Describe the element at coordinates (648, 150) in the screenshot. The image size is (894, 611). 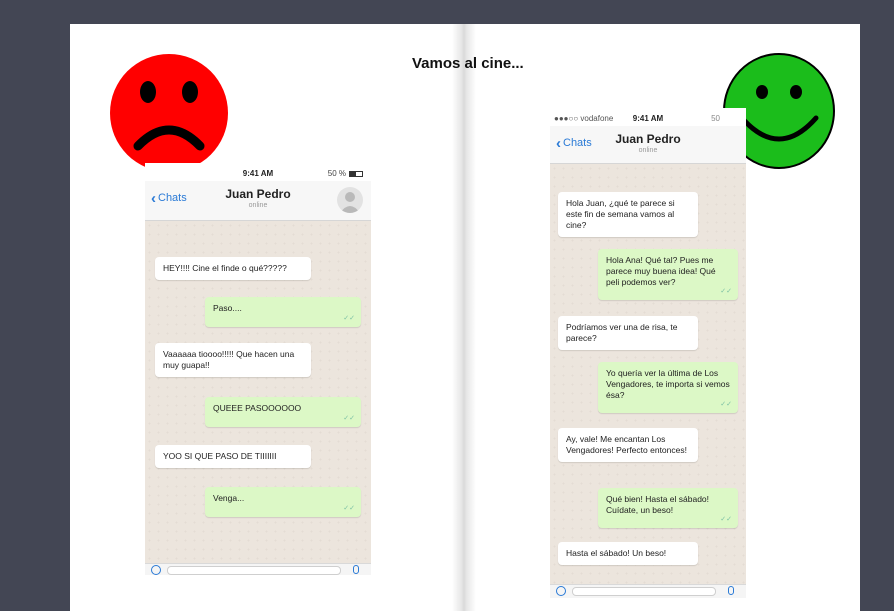
I see `contact-status: online` at that location.